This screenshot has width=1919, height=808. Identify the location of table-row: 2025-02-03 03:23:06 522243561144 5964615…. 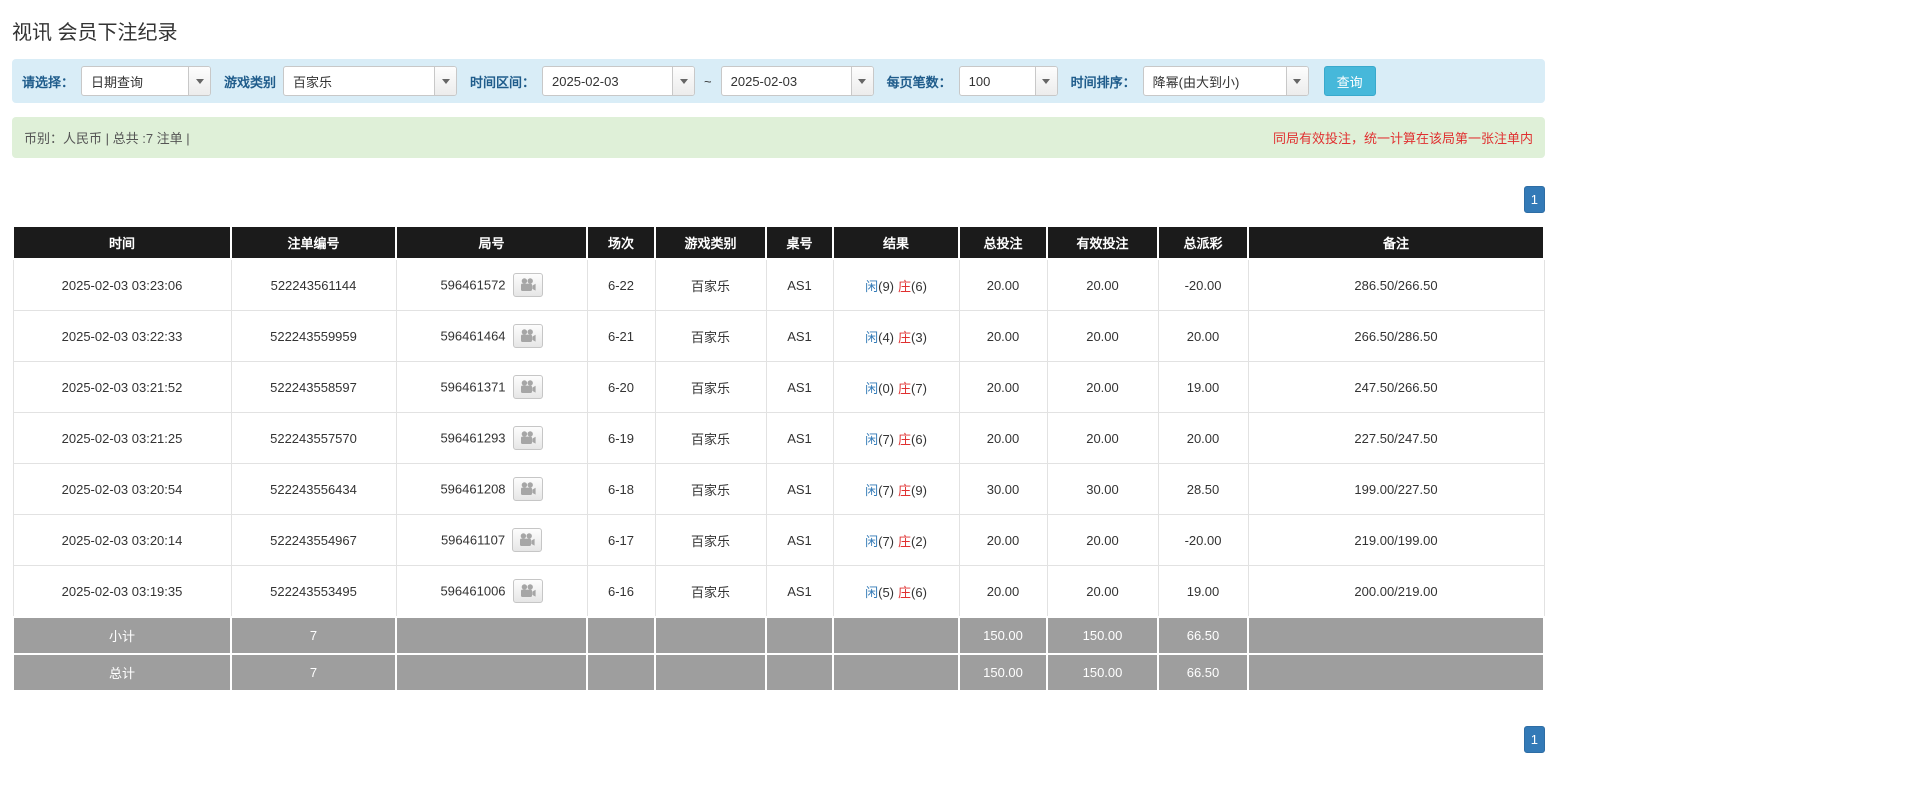
(778, 284).